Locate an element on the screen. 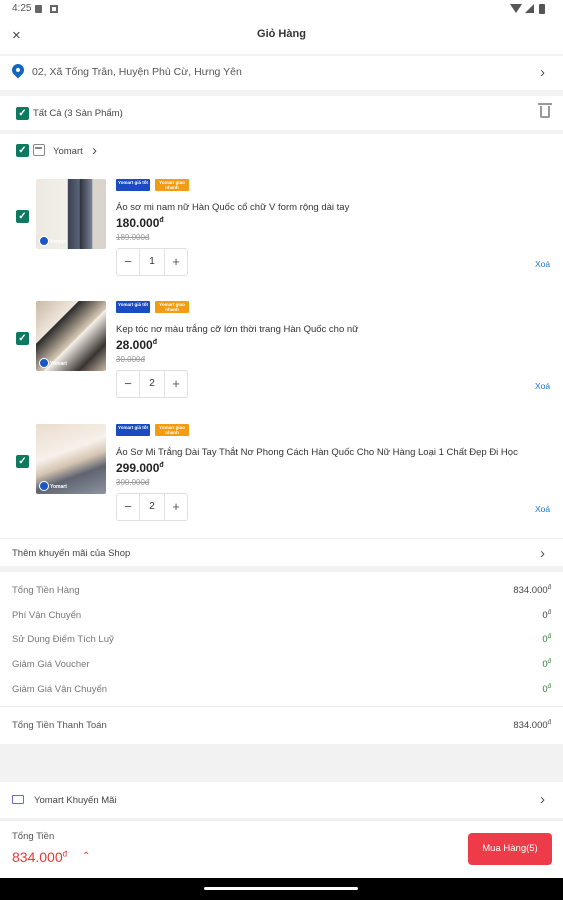 The width and height of the screenshot is (563, 900). sim-icon is located at coordinates (38, 9).